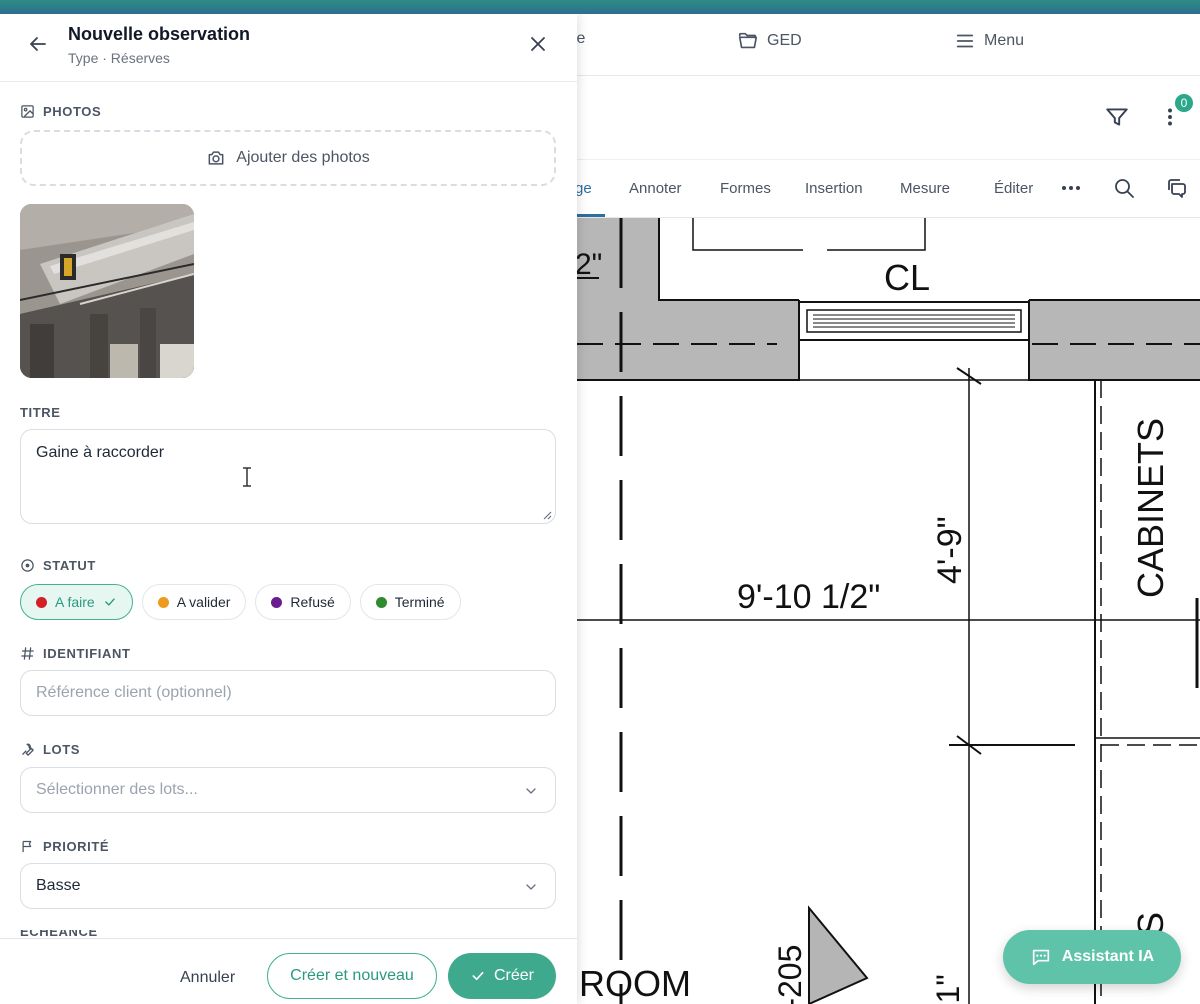  Describe the element at coordinates (1108, 956) in the screenshot. I see `assistant-ia-label: Assistant IA` at that location.